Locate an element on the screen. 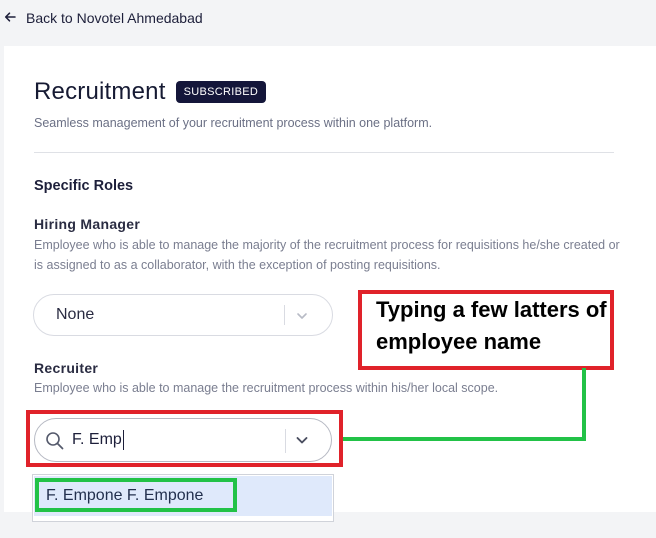 The image size is (656, 538). hiring-manager-selected-value: None is located at coordinates (75, 314).